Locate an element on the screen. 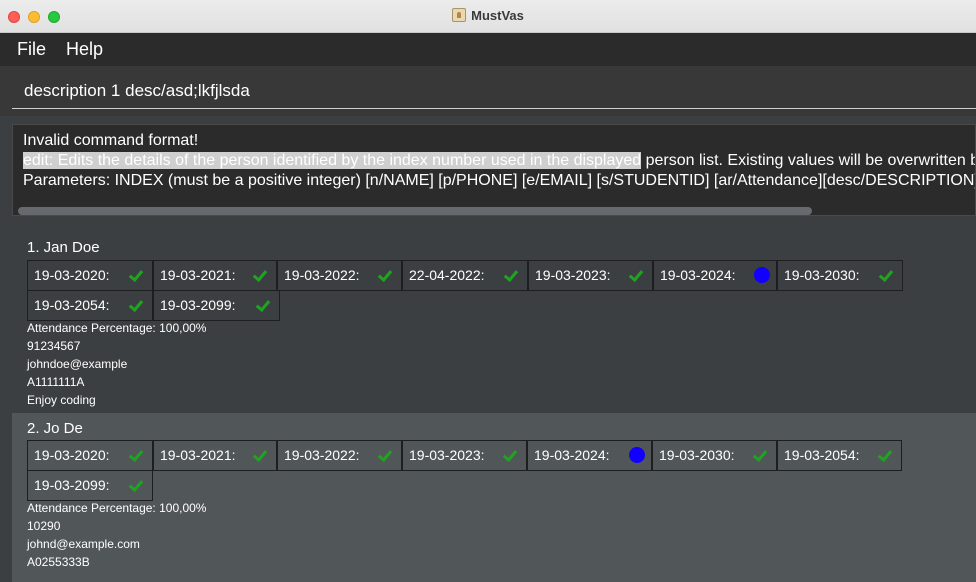 The image size is (976, 582). title-bar: MustVas is located at coordinates (488, 16).